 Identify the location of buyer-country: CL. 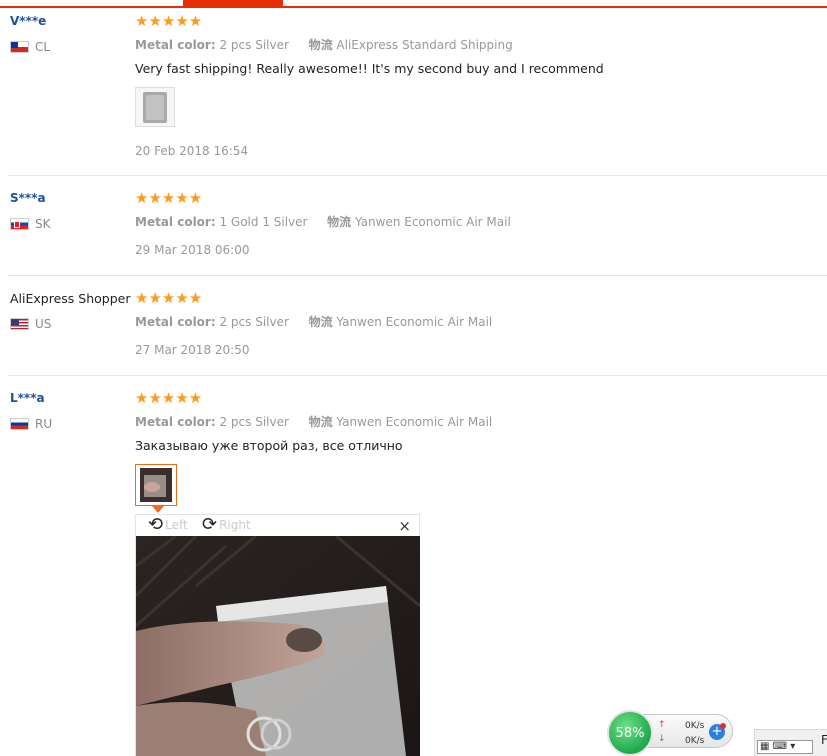
(30, 47).